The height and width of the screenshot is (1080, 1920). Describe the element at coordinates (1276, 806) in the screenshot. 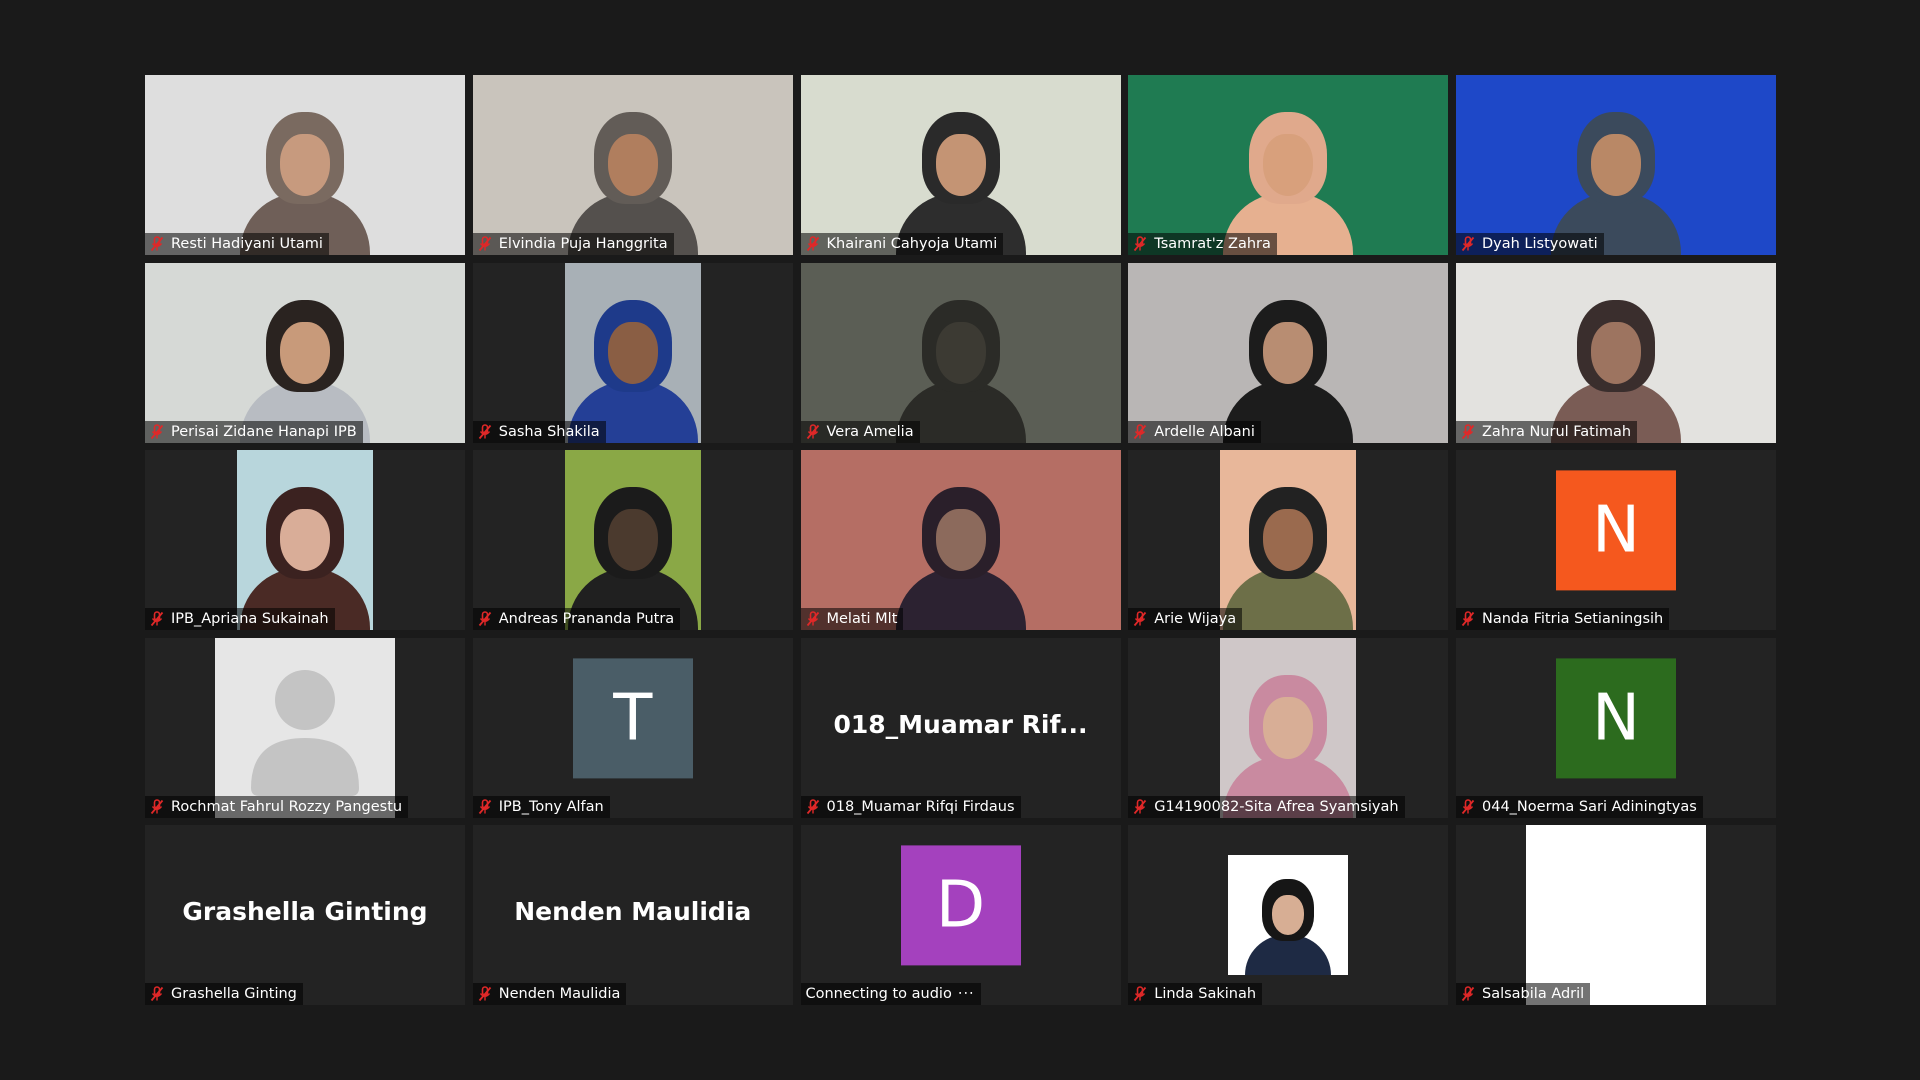

I see `participant-name: G14190082-Sita Afrea Syamsiyah` at that location.